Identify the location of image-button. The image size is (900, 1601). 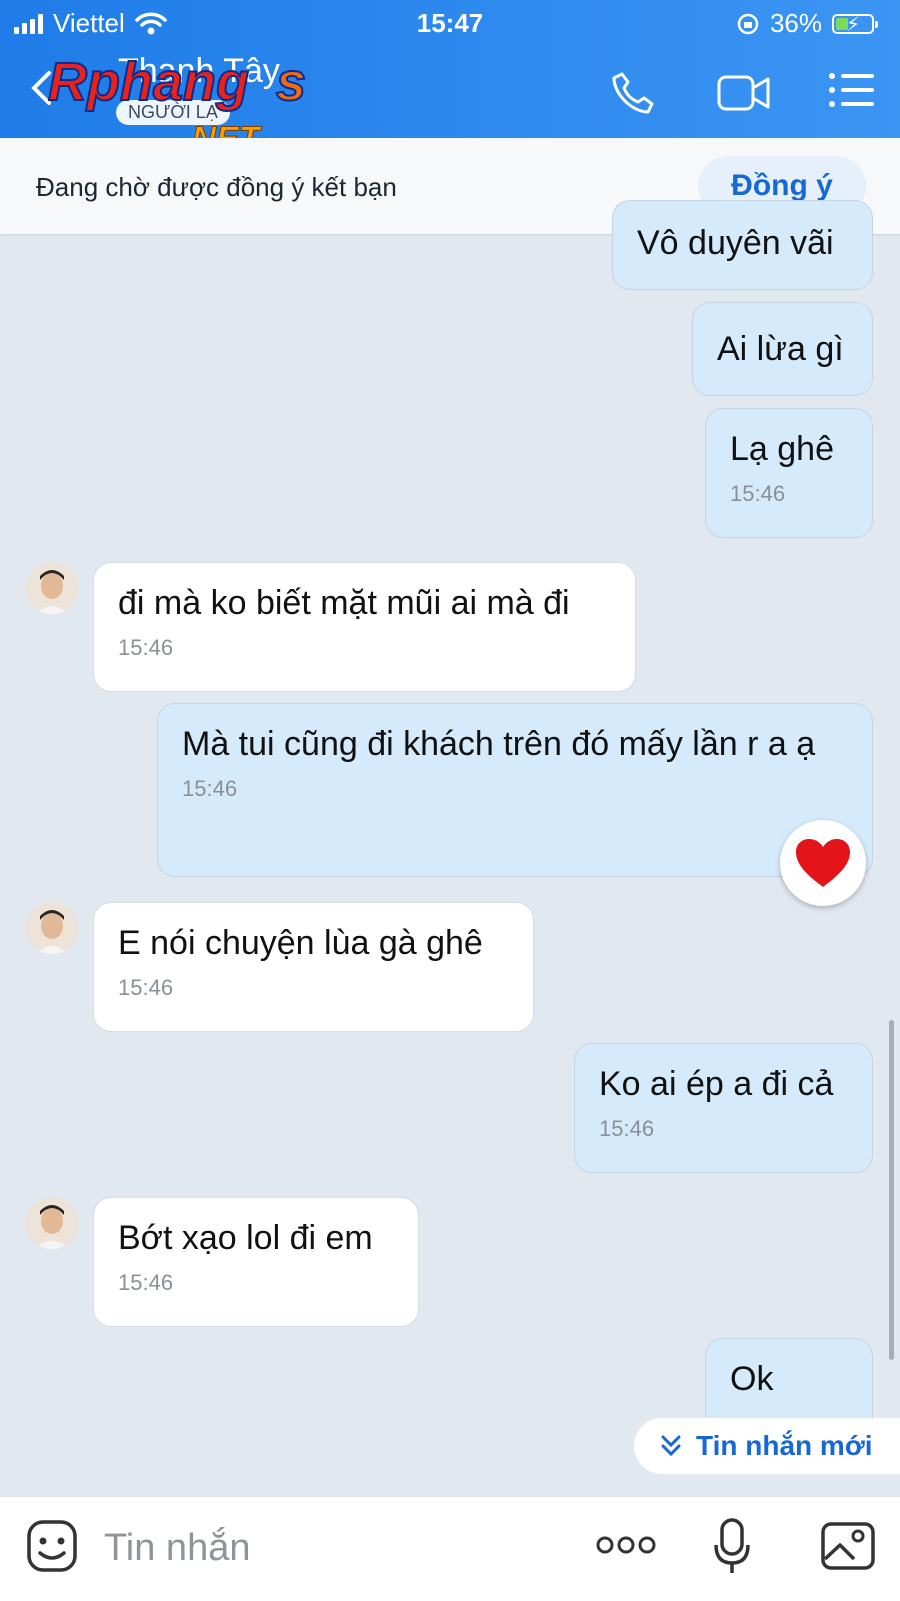
(848, 1548).